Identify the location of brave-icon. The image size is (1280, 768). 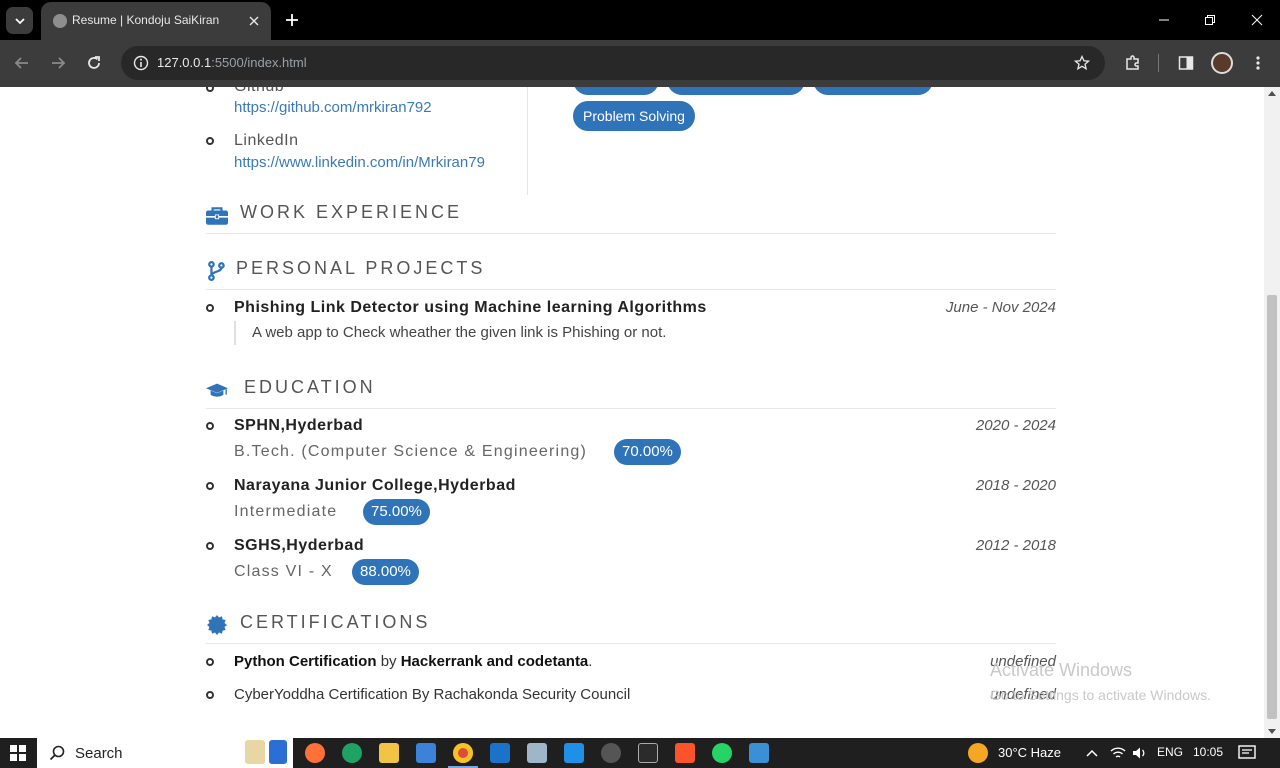
(685, 753).